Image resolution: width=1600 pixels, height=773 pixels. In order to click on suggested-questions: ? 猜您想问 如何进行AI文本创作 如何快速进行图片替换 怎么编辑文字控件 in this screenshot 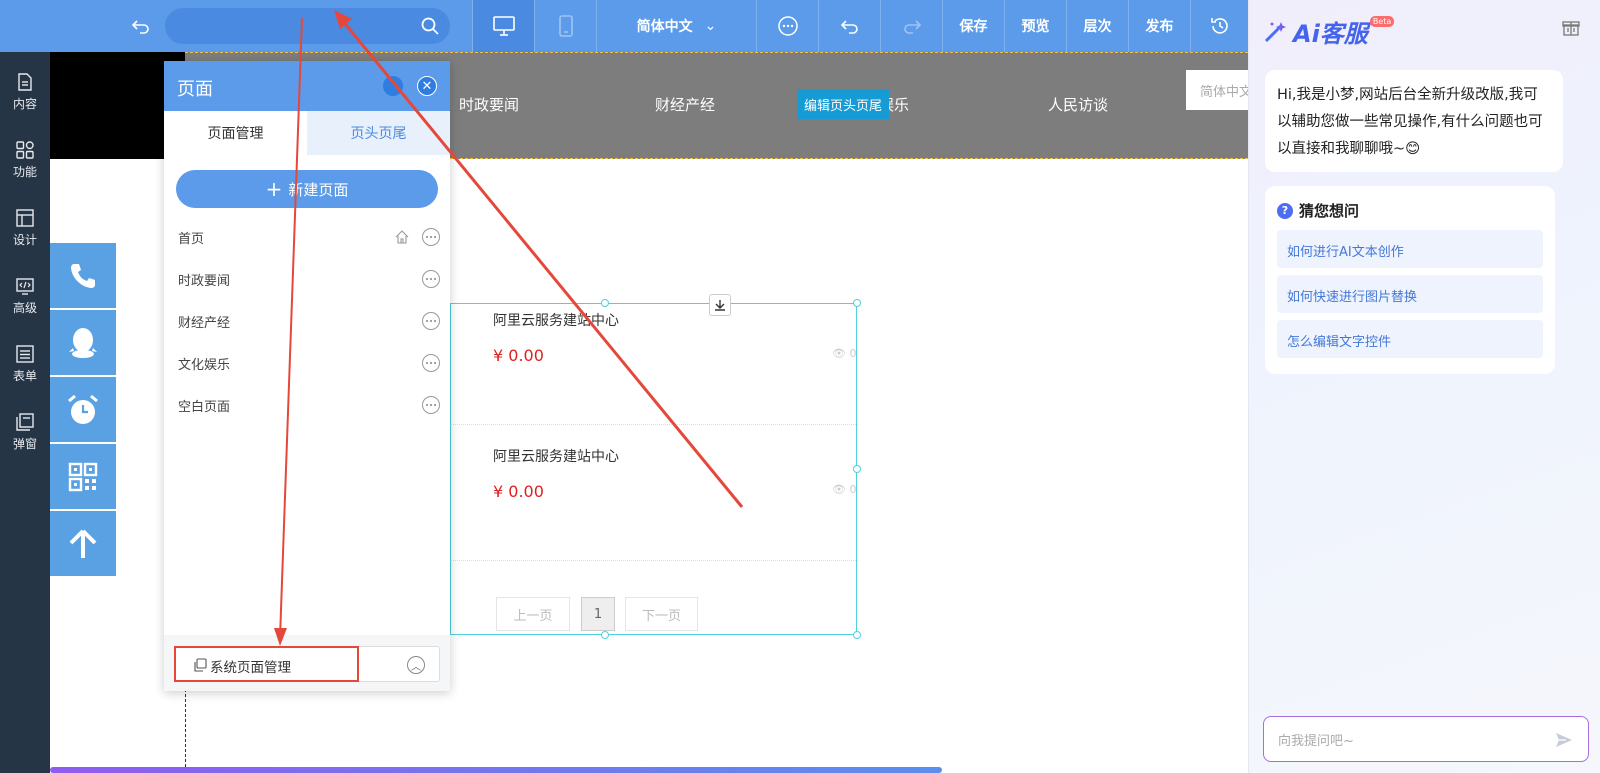, I will do `click(1410, 280)`.